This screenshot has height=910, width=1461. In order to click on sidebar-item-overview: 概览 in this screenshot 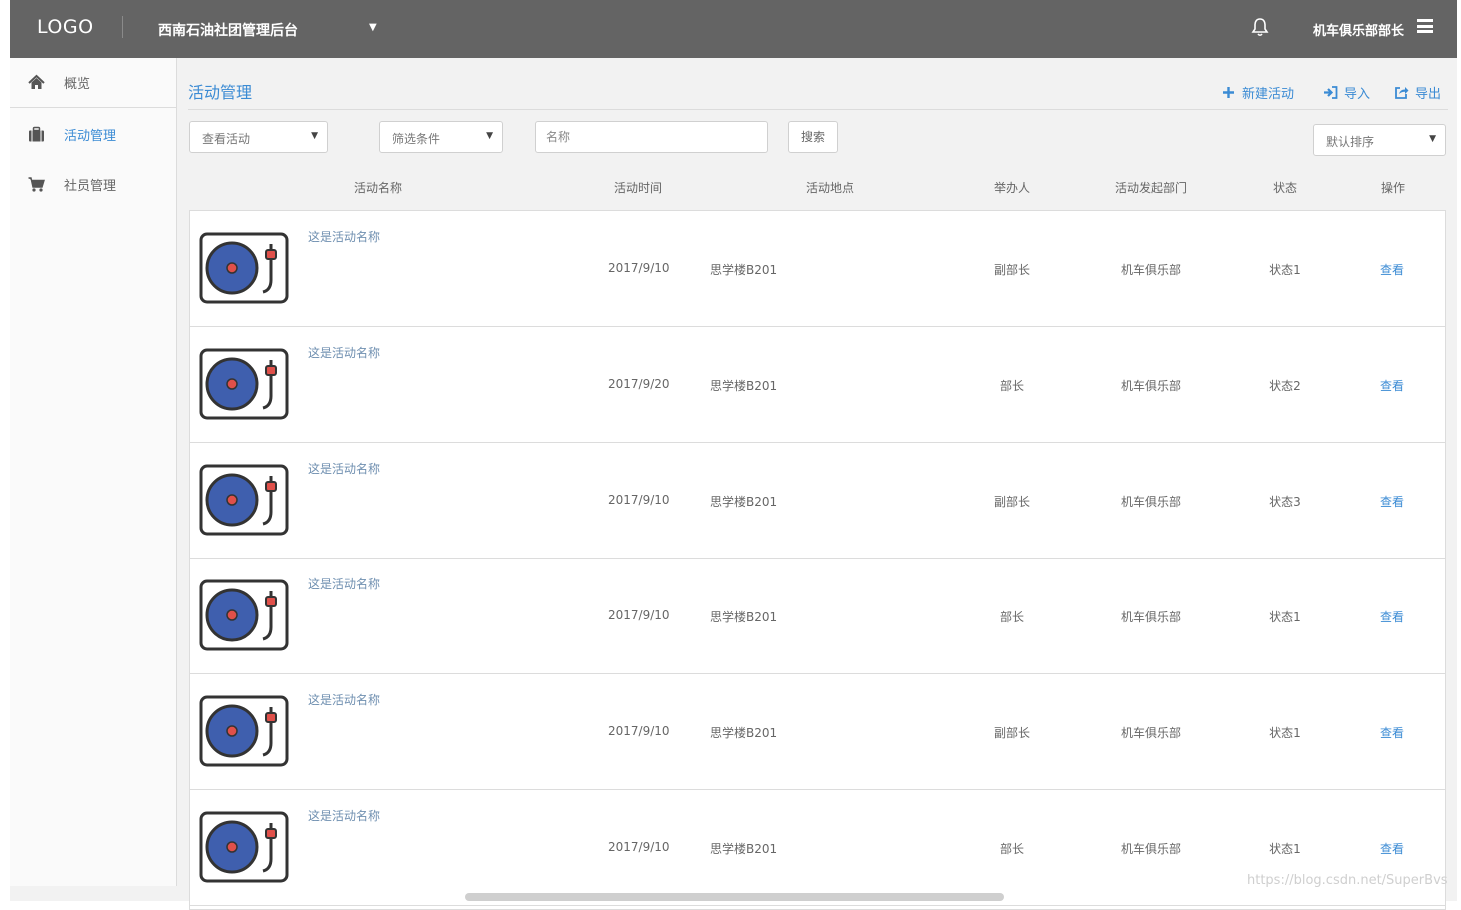, I will do `click(93, 83)`.